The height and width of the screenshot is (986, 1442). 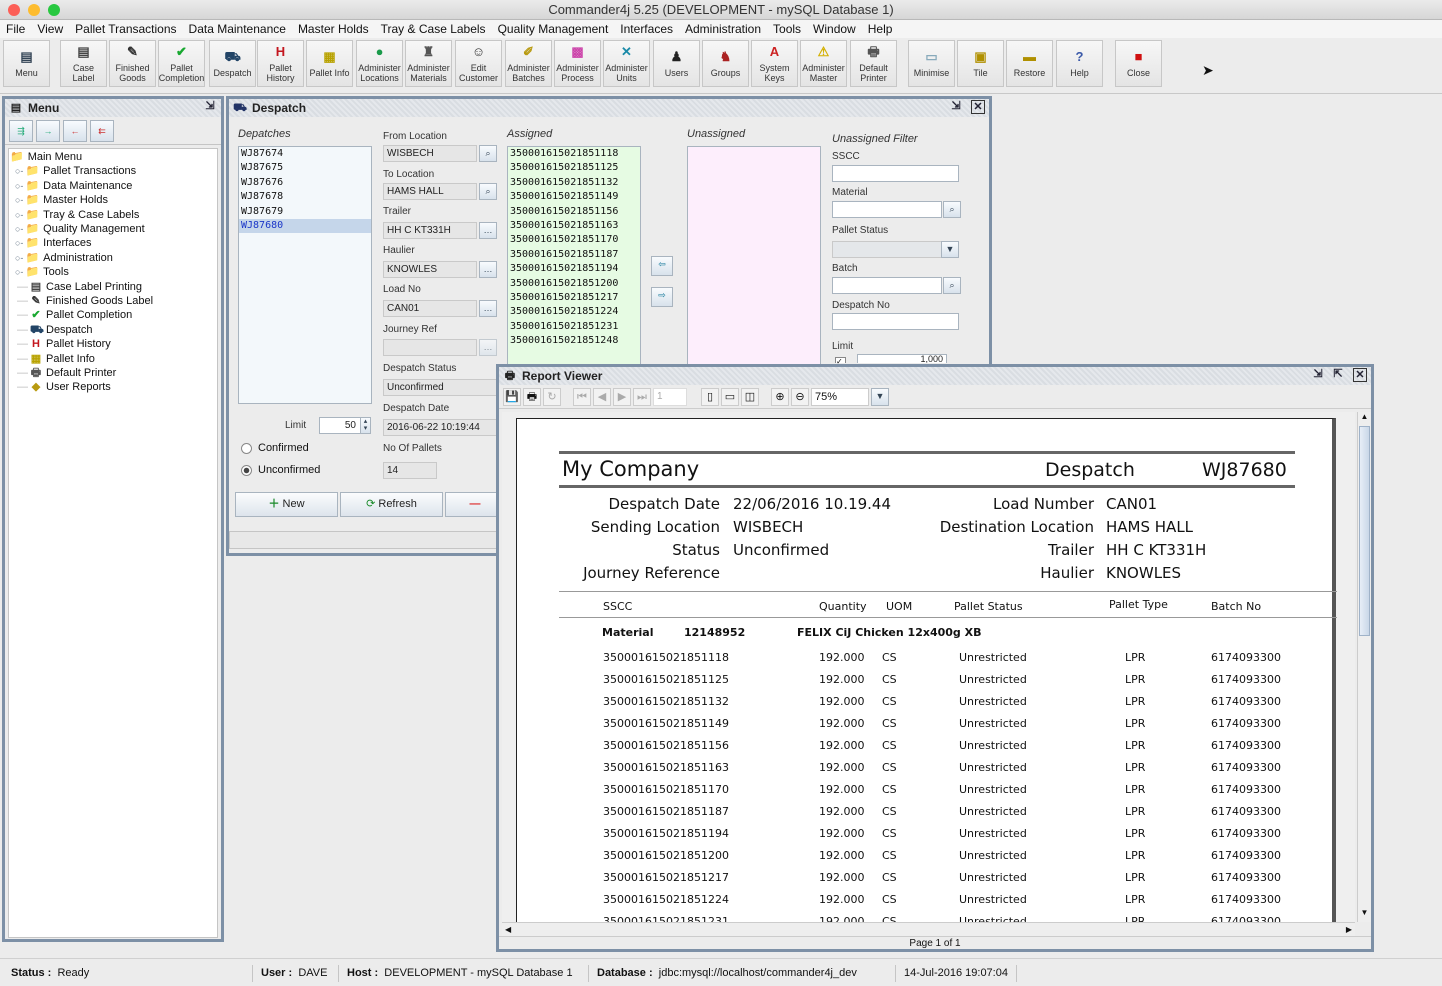 What do you see at coordinates (305, 154) in the screenshot?
I see `despatch-list-item: WJ87674` at bounding box center [305, 154].